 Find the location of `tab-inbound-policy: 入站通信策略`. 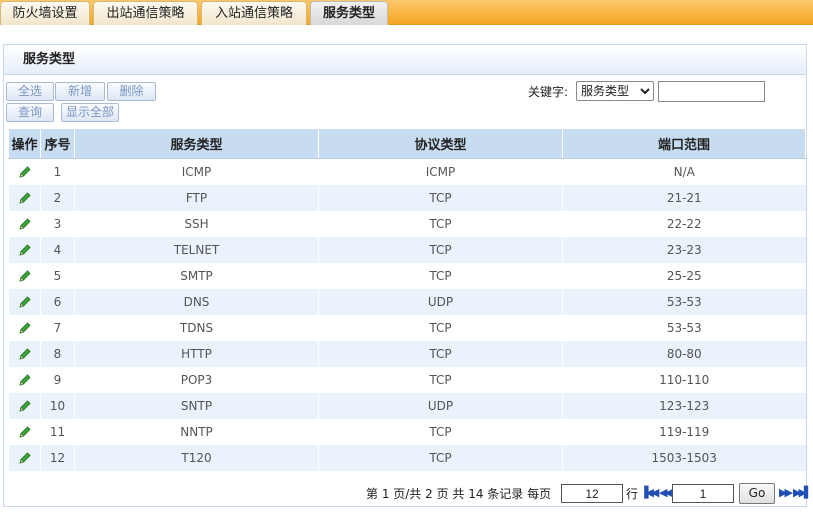

tab-inbound-policy: 入站通信策略 is located at coordinates (254, 13).